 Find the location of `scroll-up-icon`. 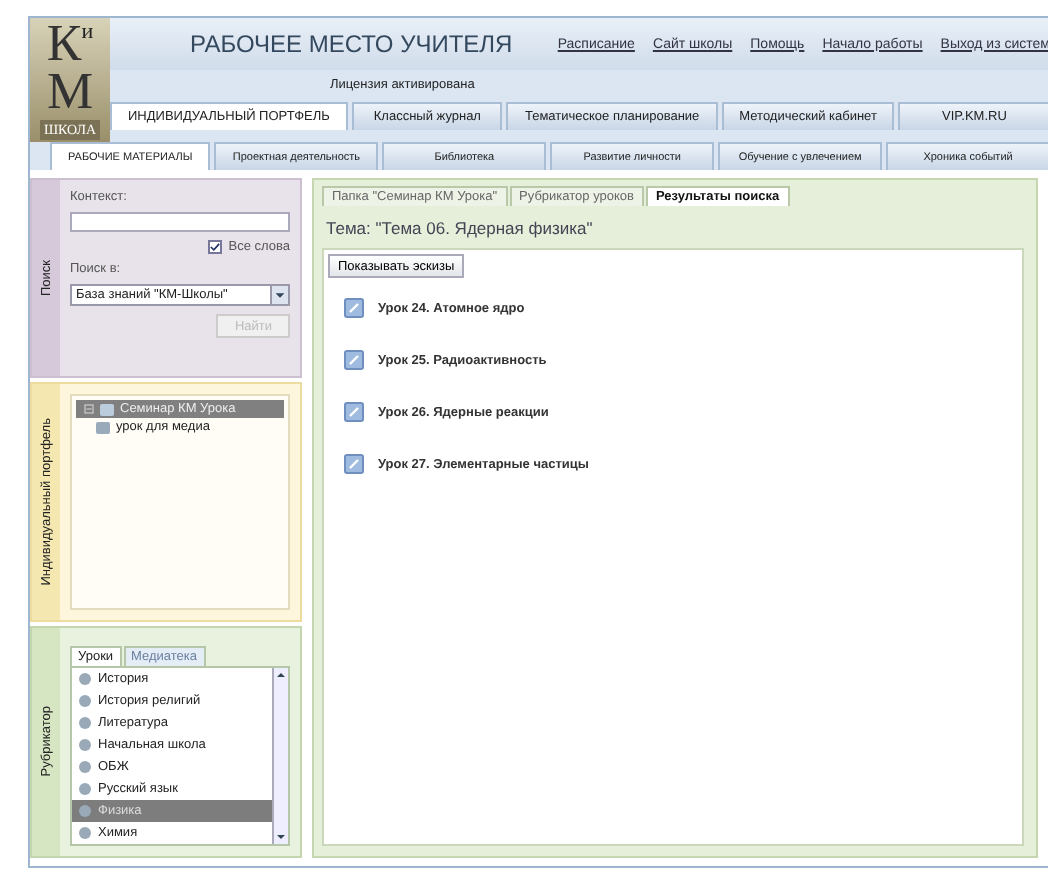

scroll-up-icon is located at coordinates (281, 675).